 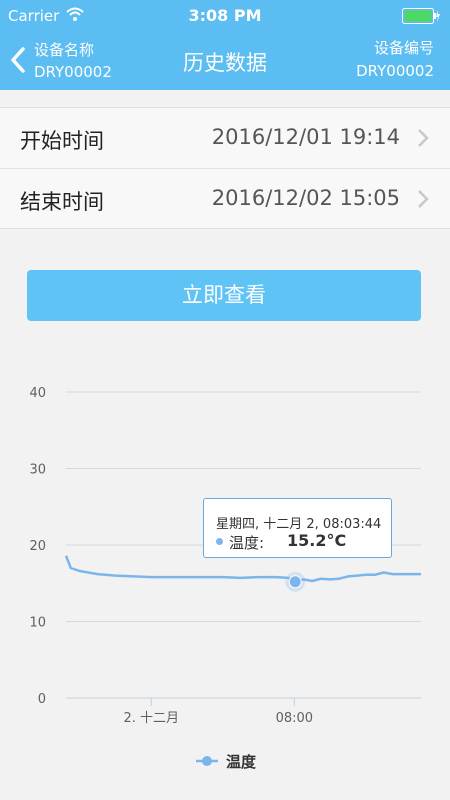 What do you see at coordinates (317, 540) in the screenshot?
I see `tooltip-value: 15.2°C` at bounding box center [317, 540].